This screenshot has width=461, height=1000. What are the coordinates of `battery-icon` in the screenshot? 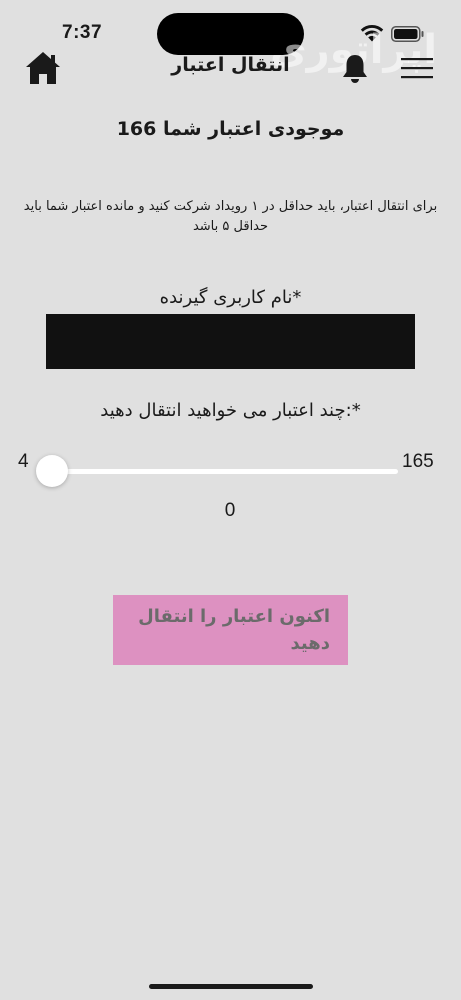 It's located at (407, 34).